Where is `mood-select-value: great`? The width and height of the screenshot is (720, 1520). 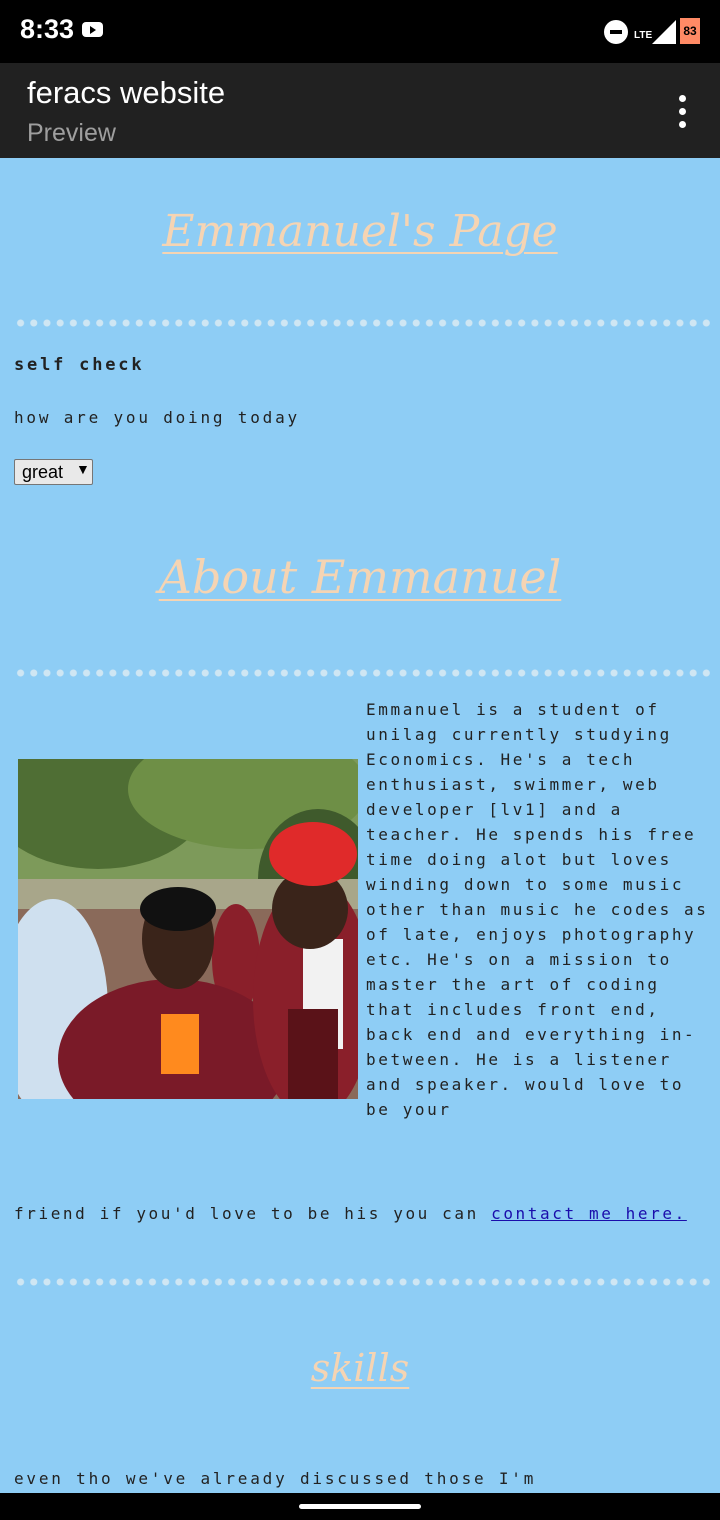 mood-select-value: great is located at coordinates (43, 472).